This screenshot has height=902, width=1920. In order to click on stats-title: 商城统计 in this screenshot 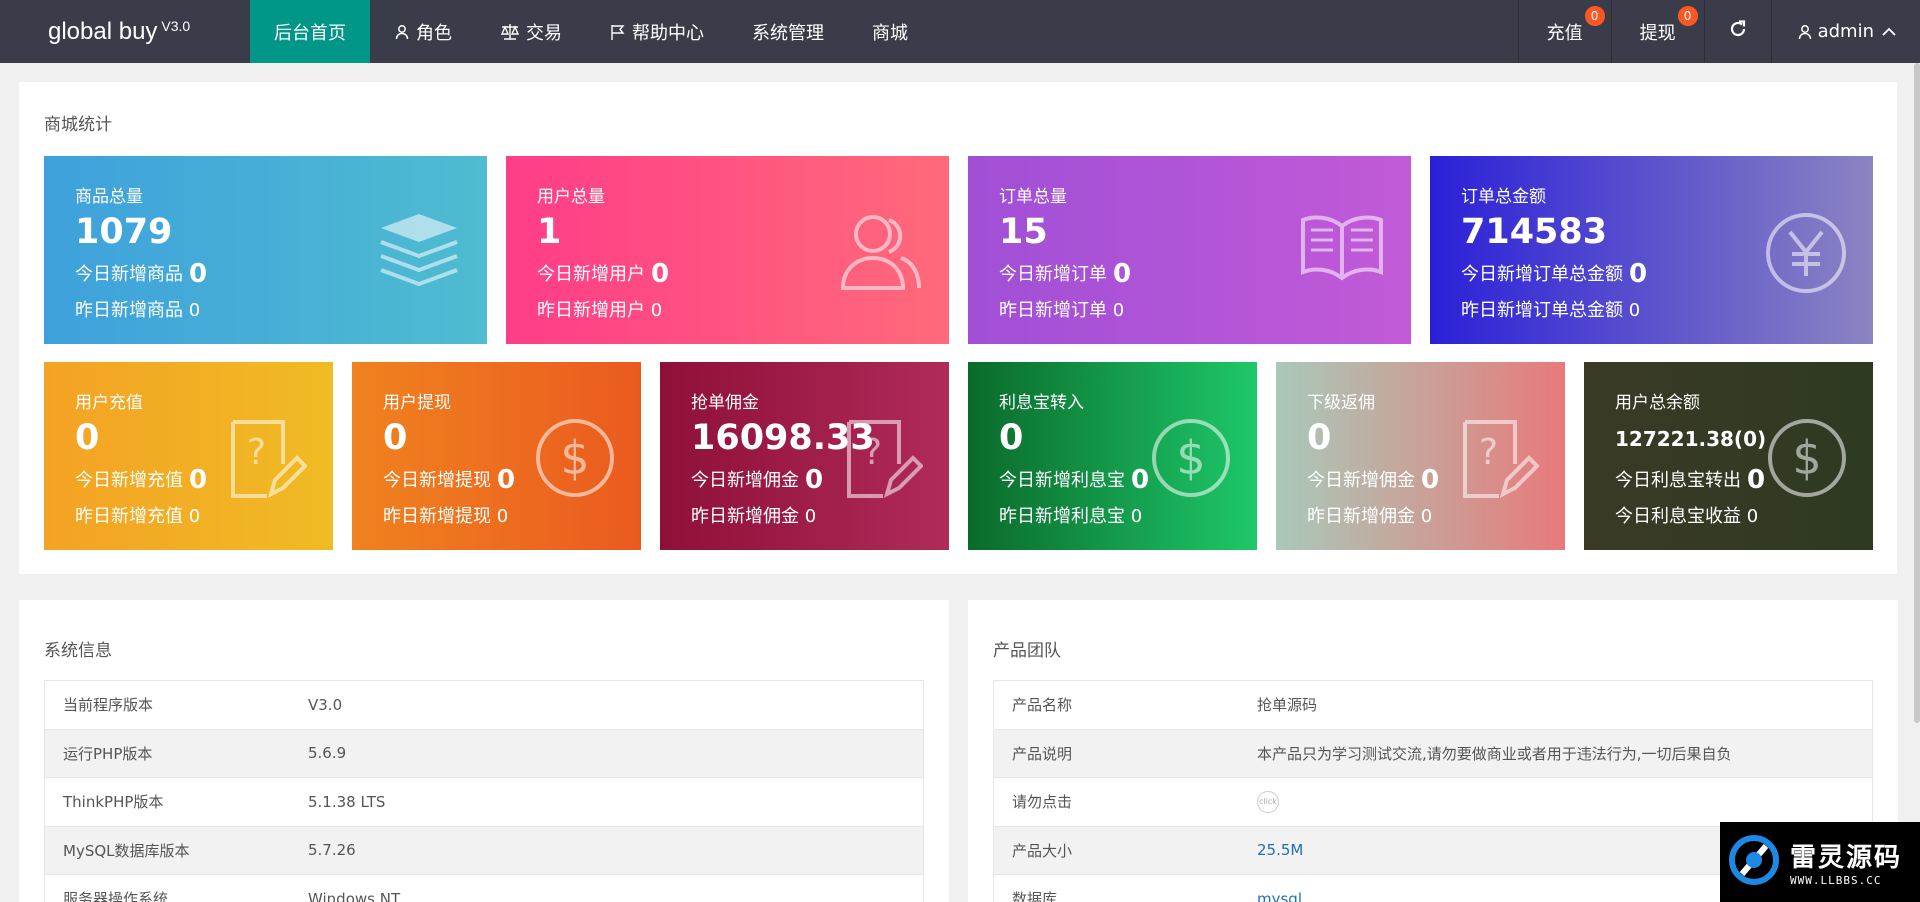, I will do `click(78, 125)`.